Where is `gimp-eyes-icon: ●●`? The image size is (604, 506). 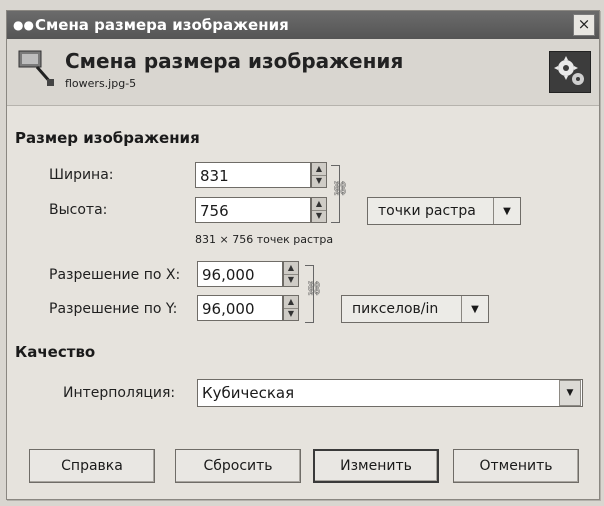
gimp-eyes-icon: ●● is located at coordinates (23, 25).